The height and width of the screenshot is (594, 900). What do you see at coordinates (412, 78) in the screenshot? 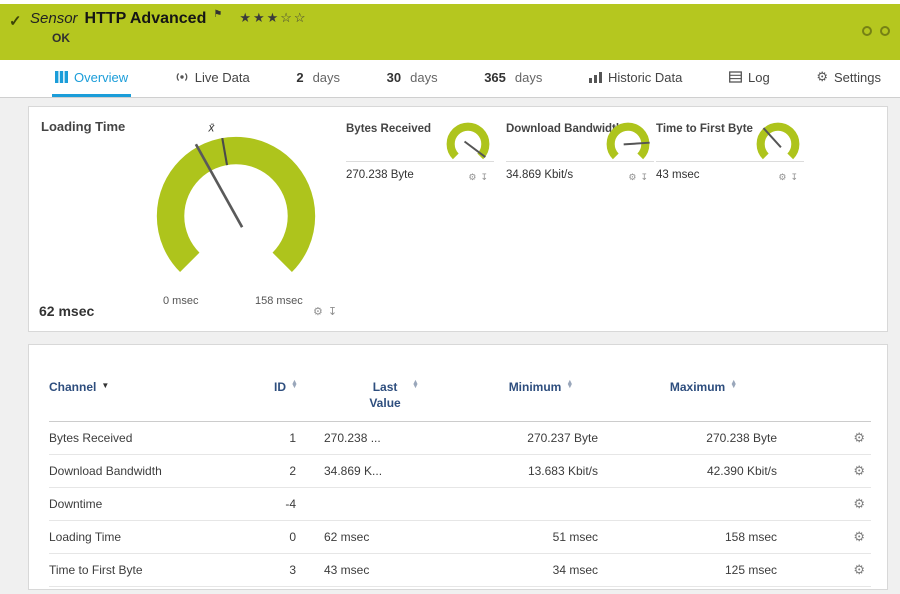
I see `tab-30-days: 30 days` at bounding box center [412, 78].